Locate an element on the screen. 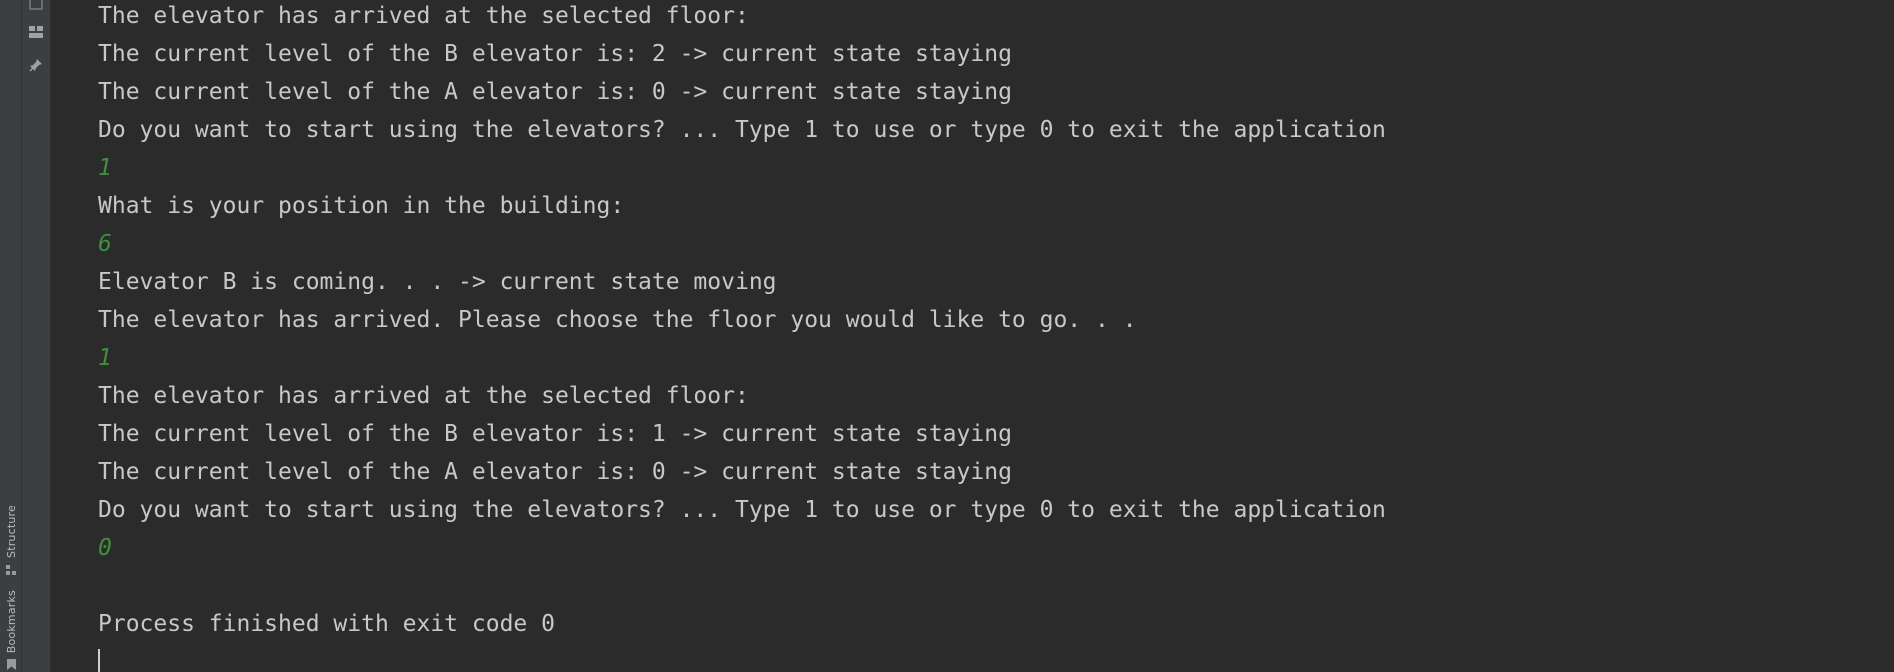  sidebar-tab-bookmarks: Bookmarks is located at coordinates (11, 631).